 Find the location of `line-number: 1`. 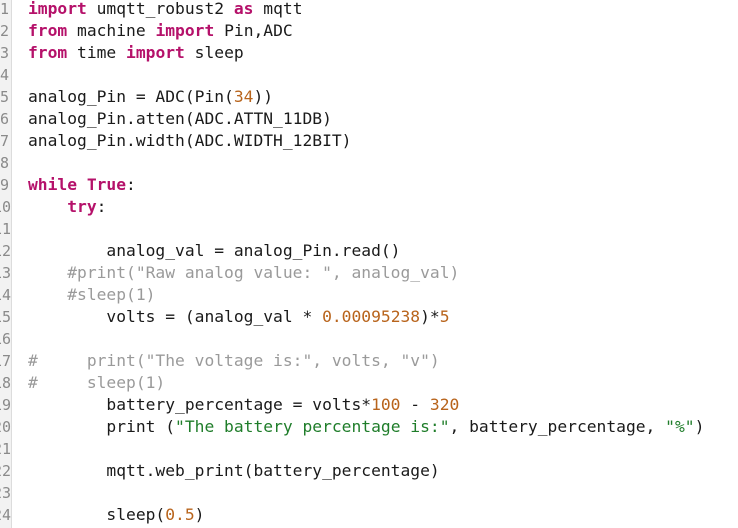

line-number: 1 is located at coordinates (5, 9).